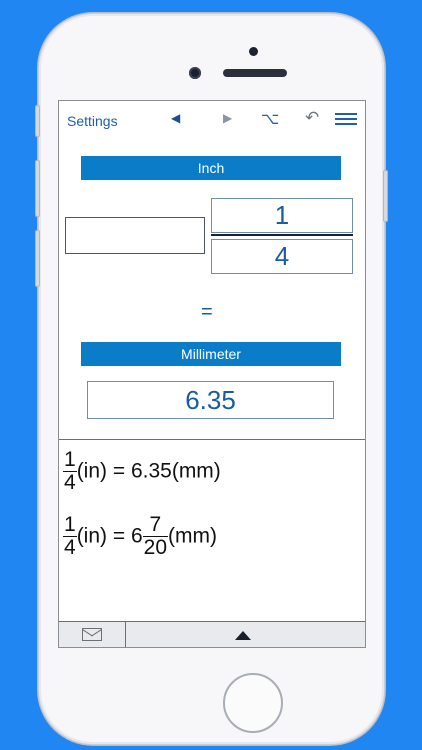 The width and height of the screenshot is (422, 750). What do you see at coordinates (243, 635) in the screenshot?
I see `expand-up-icon` at bounding box center [243, 635].